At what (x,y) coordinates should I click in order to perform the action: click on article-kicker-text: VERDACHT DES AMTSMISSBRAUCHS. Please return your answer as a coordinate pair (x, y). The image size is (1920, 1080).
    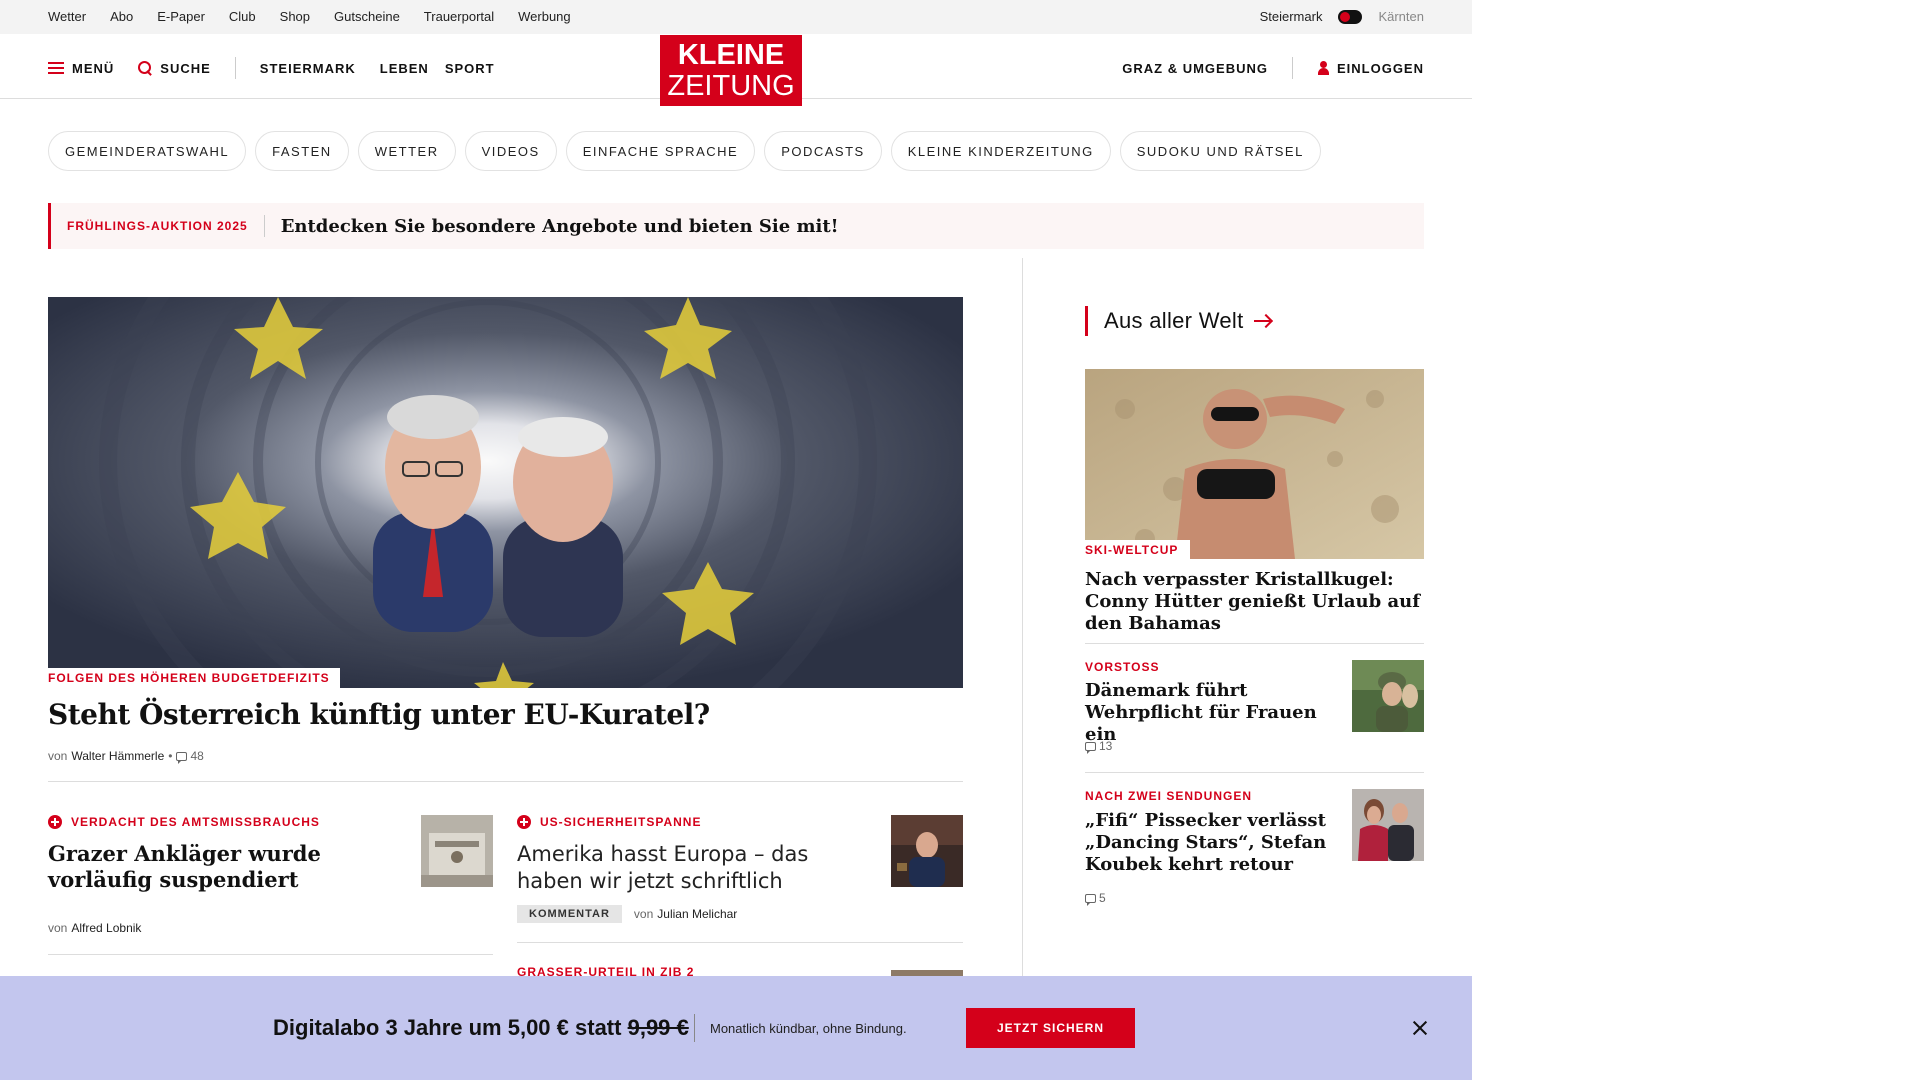
    Looking at the image, I should click on (195, 822).